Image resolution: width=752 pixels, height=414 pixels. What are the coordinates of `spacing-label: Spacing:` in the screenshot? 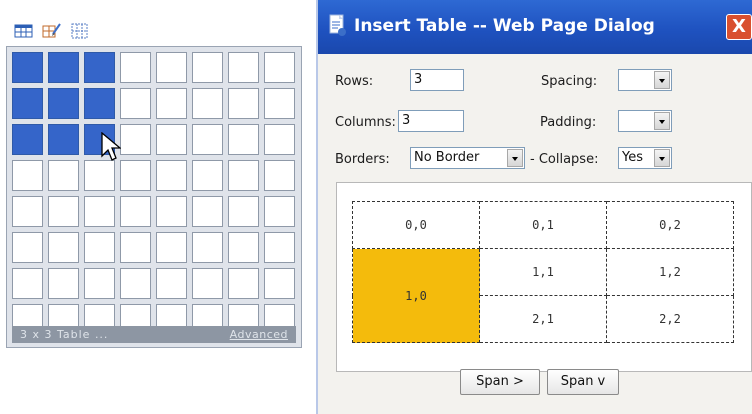 It's located at (569, 81).